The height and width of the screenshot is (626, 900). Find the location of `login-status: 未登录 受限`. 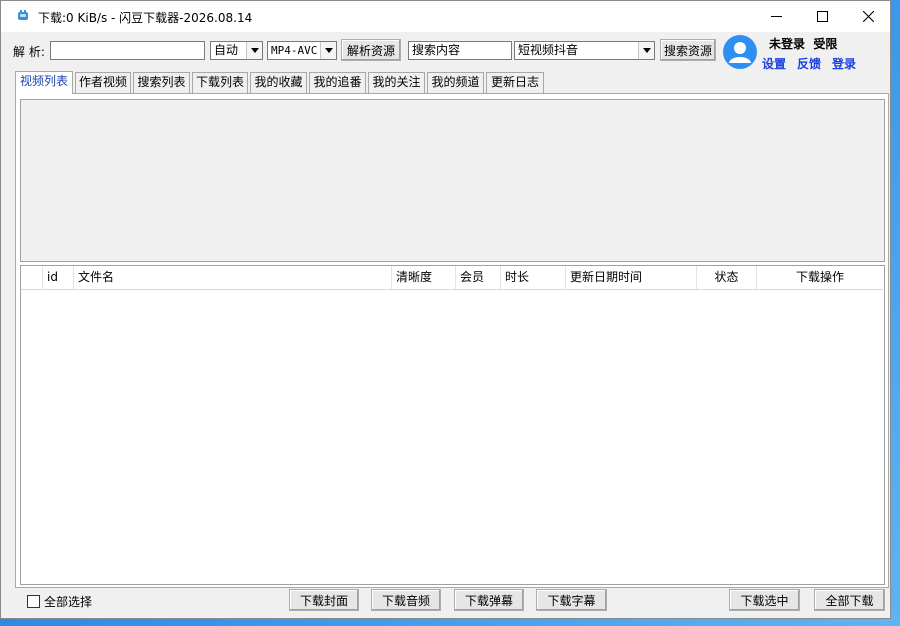

login-status: 未登录 受限 is located at coordinates (803, 43).